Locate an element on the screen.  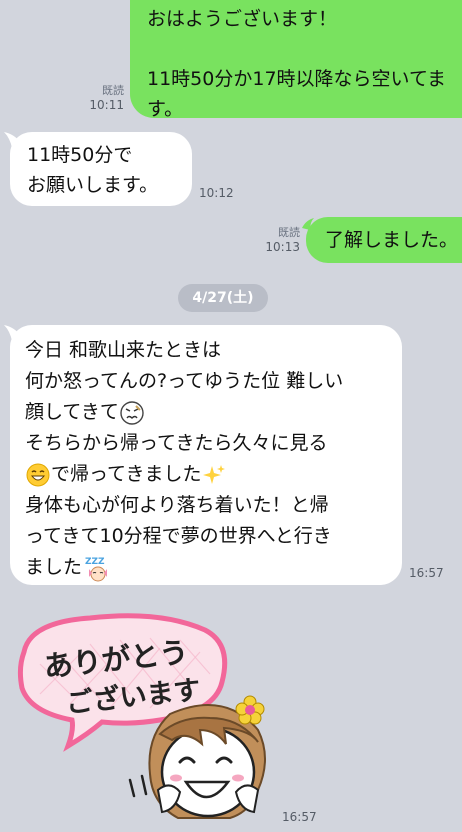
date-separator: 4/27(土) is located at coordinates (223, 298).